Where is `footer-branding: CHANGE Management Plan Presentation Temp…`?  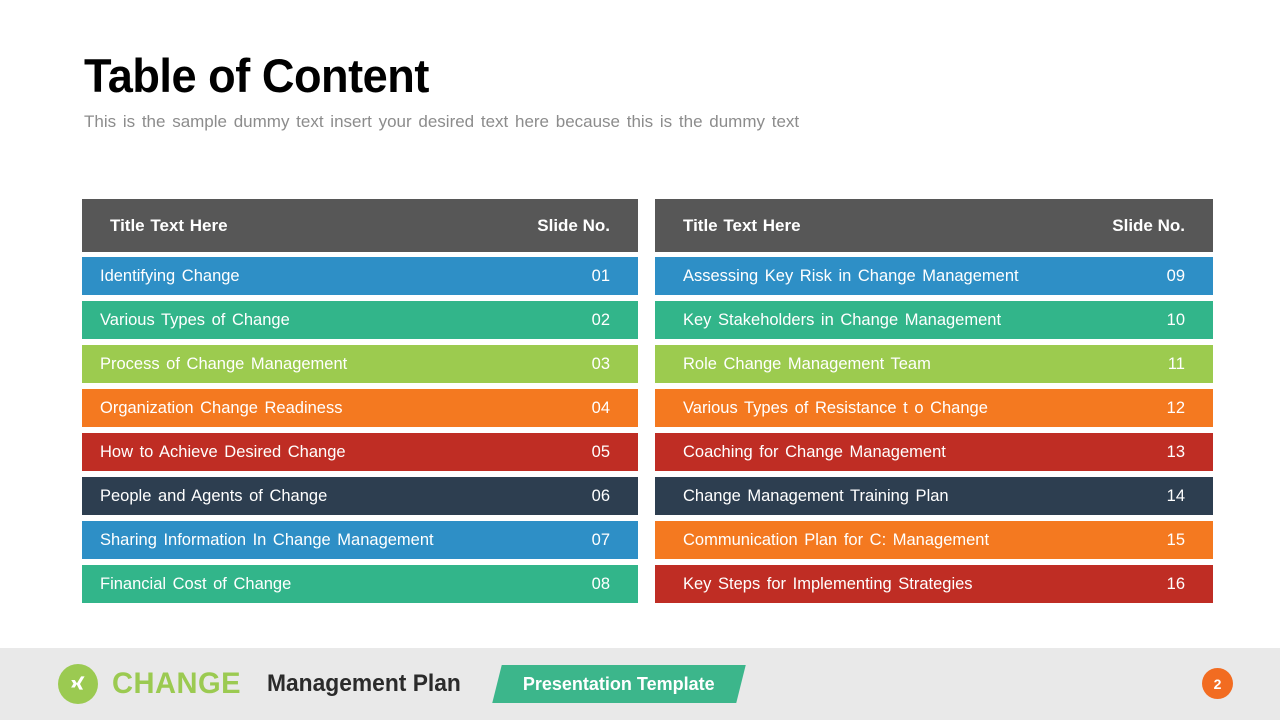
footer-branding: CHANGE Management Plan Presentation Temp… is located at coordinates (402, 684).